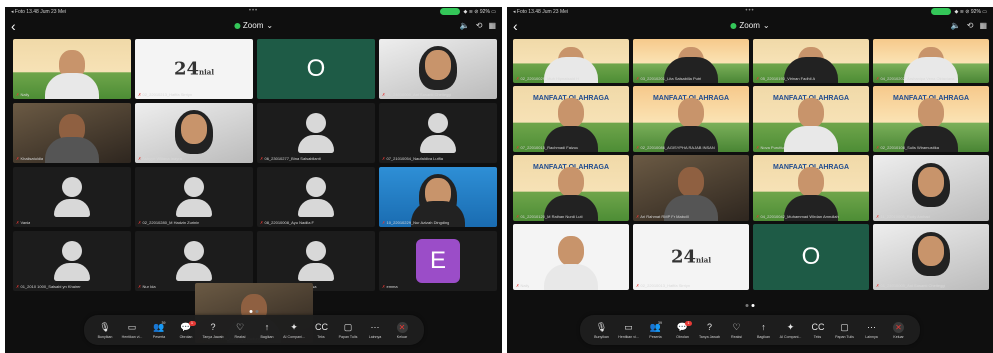 The image size is (993, 353). Describe the element at coordinates (970, 11) in the screenshot. I see `battery-status: ◆ ≋ ⊘ 92% ▭` at that location.